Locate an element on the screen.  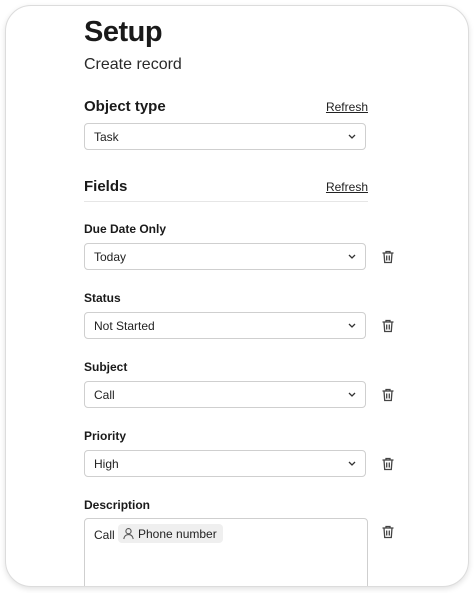
subject-value: Call is located at coordinates (104, 395).